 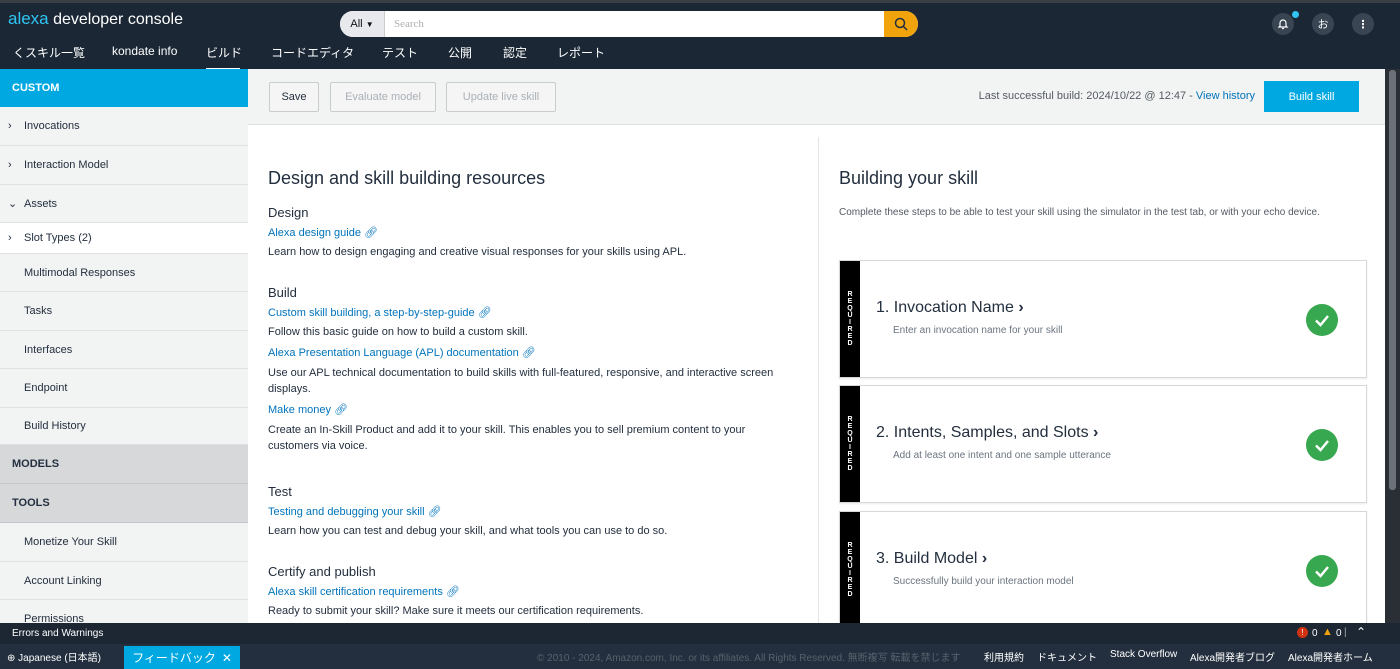 I want to click on error-icon: !, so click(x=1302, y=632).